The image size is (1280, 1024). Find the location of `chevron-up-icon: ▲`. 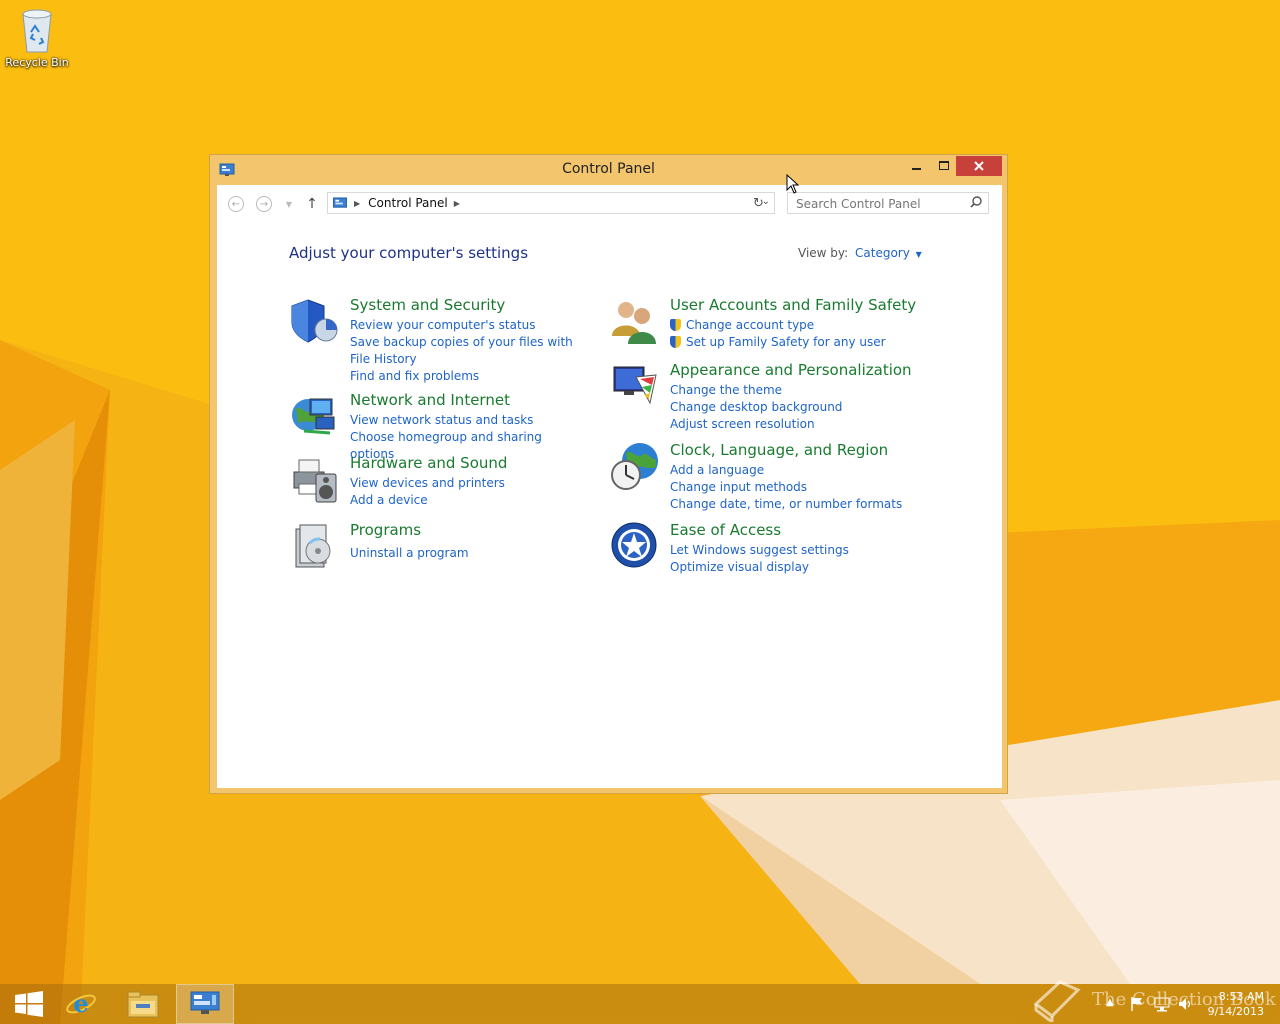

chevron-up-icon: ▲ is located at coordinates (1110, 1002).